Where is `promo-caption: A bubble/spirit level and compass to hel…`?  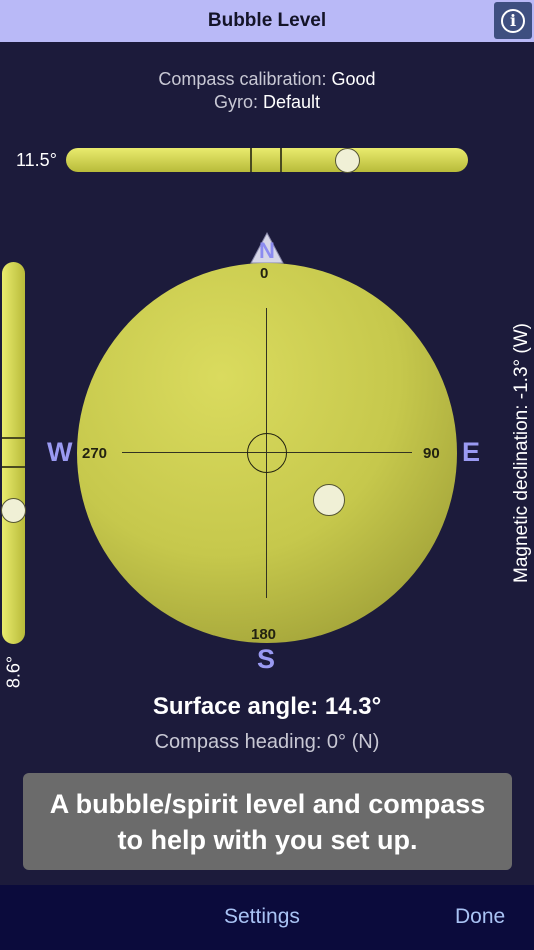 promo-caption: A bubble/spirit level and compass to hel… is located at coordinates (267, 821).